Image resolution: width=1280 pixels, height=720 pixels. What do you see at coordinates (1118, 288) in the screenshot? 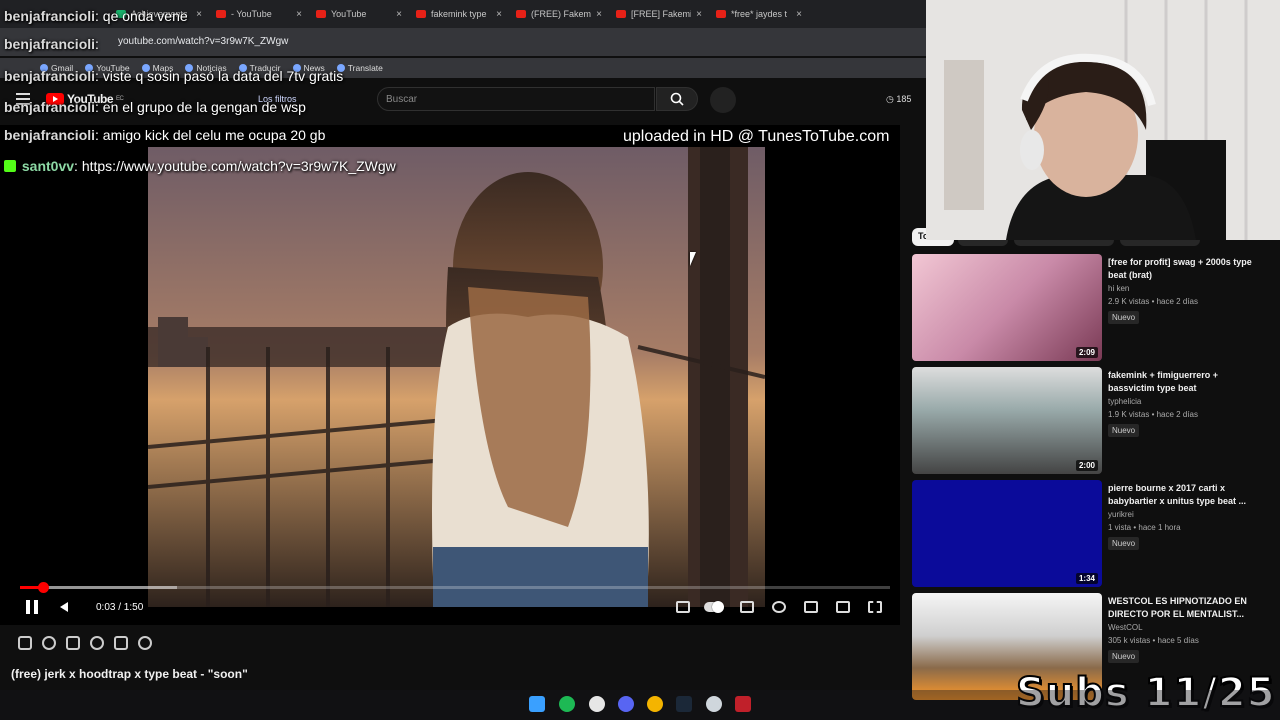
I see `recommendation-channel: hi ken` at bounding box center [1118, 288].